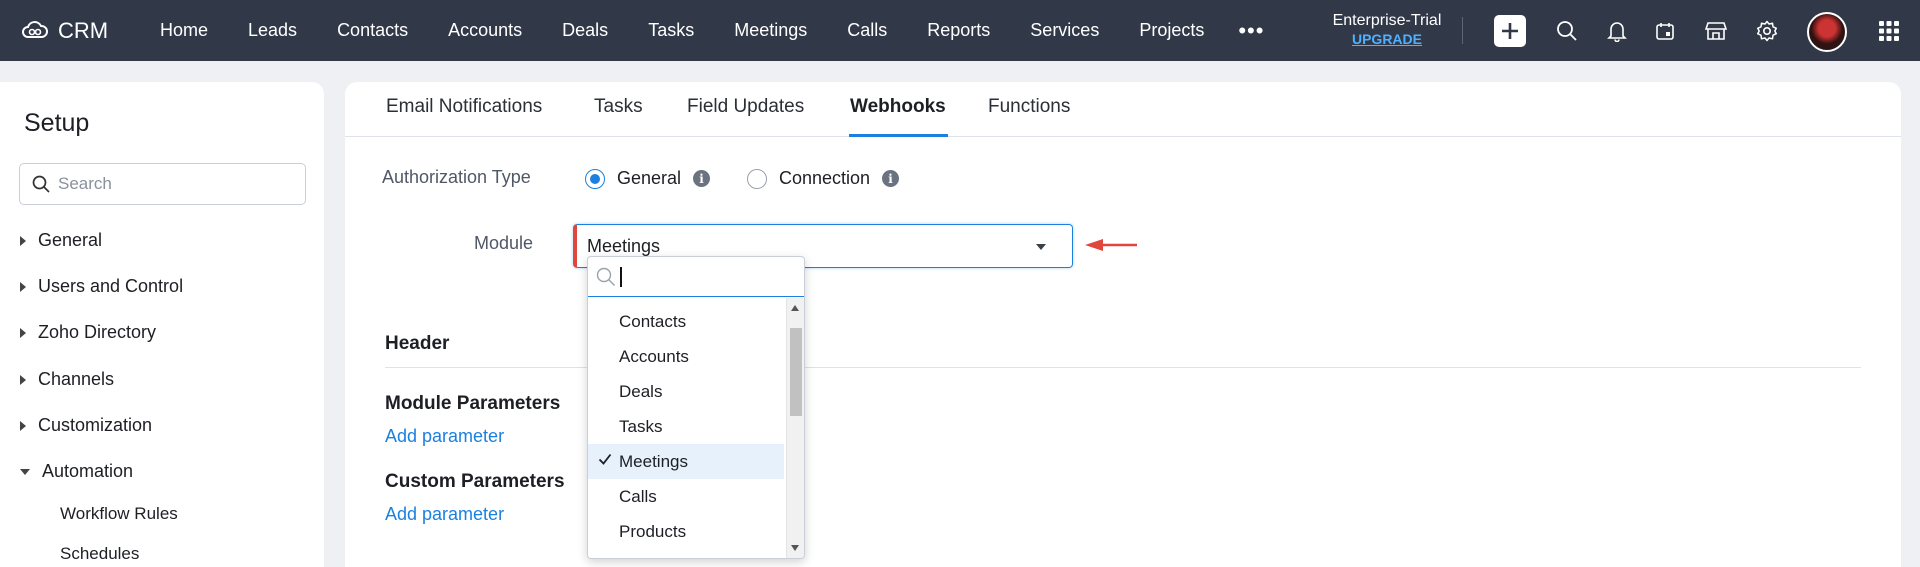  I want to click on sidebar-item-general: General, so click(61, 240).